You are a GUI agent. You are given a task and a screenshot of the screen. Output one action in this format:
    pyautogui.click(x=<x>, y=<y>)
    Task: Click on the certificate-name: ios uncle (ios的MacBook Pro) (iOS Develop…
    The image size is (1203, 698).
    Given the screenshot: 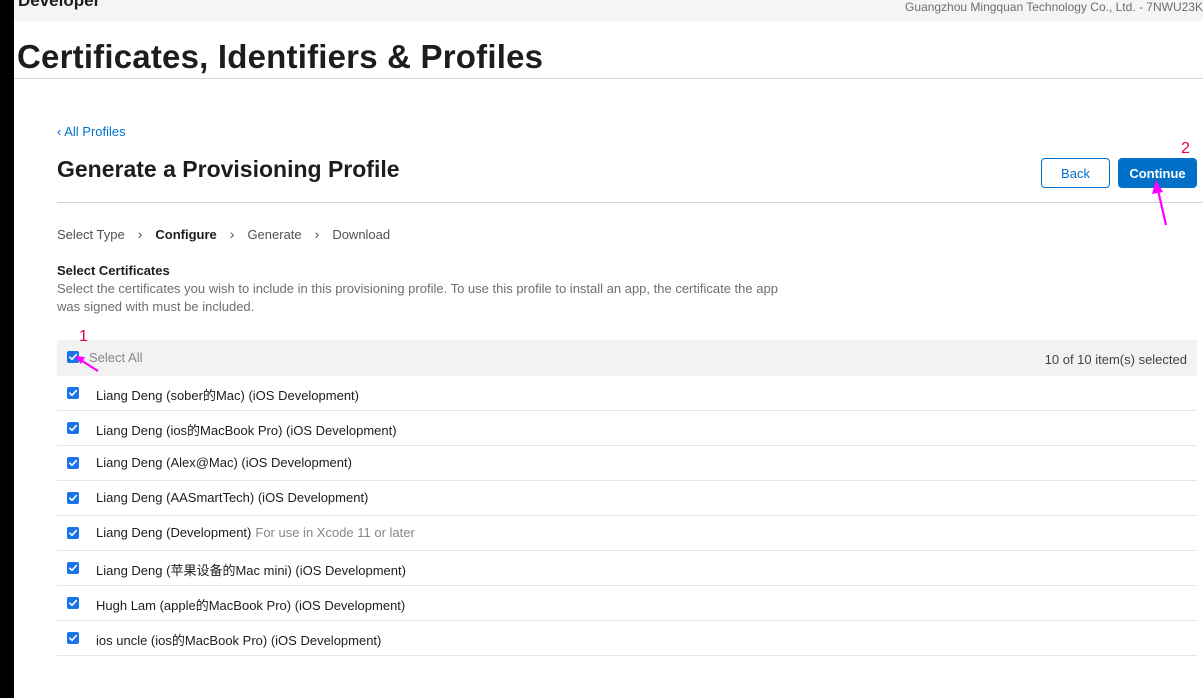 What is the action you would take?
    pyautogui.click(x=239, y=640)
    